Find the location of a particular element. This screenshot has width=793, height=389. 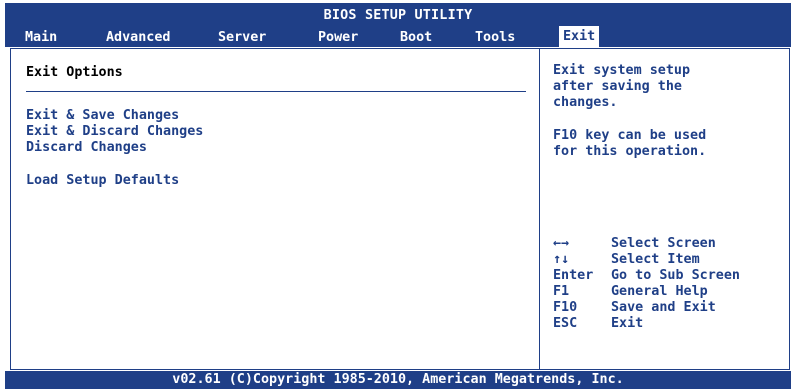

section-divider is located at coordinates (276, 91).